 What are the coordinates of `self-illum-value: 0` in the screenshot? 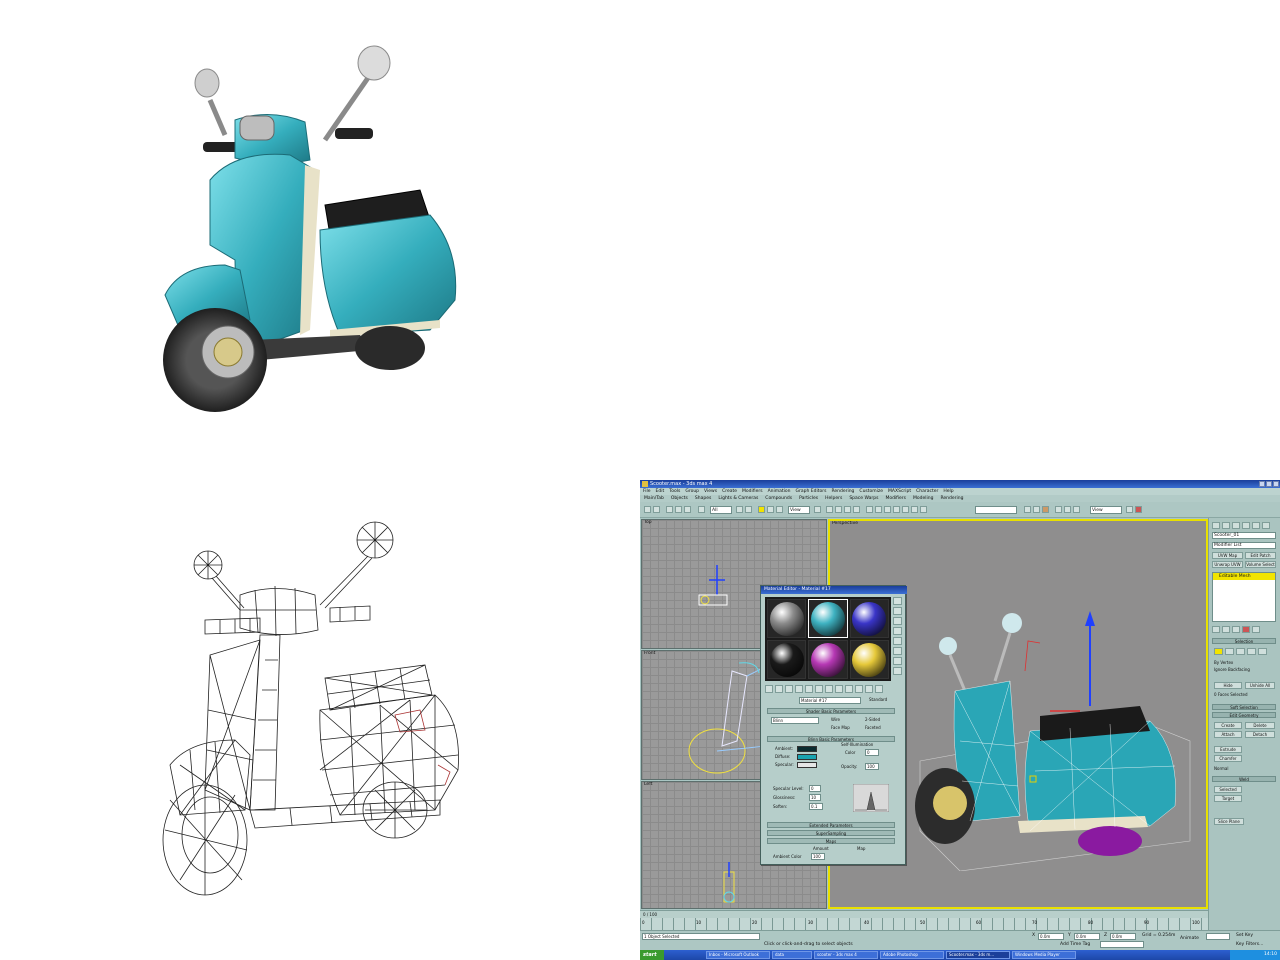 It's located at (872, 752).